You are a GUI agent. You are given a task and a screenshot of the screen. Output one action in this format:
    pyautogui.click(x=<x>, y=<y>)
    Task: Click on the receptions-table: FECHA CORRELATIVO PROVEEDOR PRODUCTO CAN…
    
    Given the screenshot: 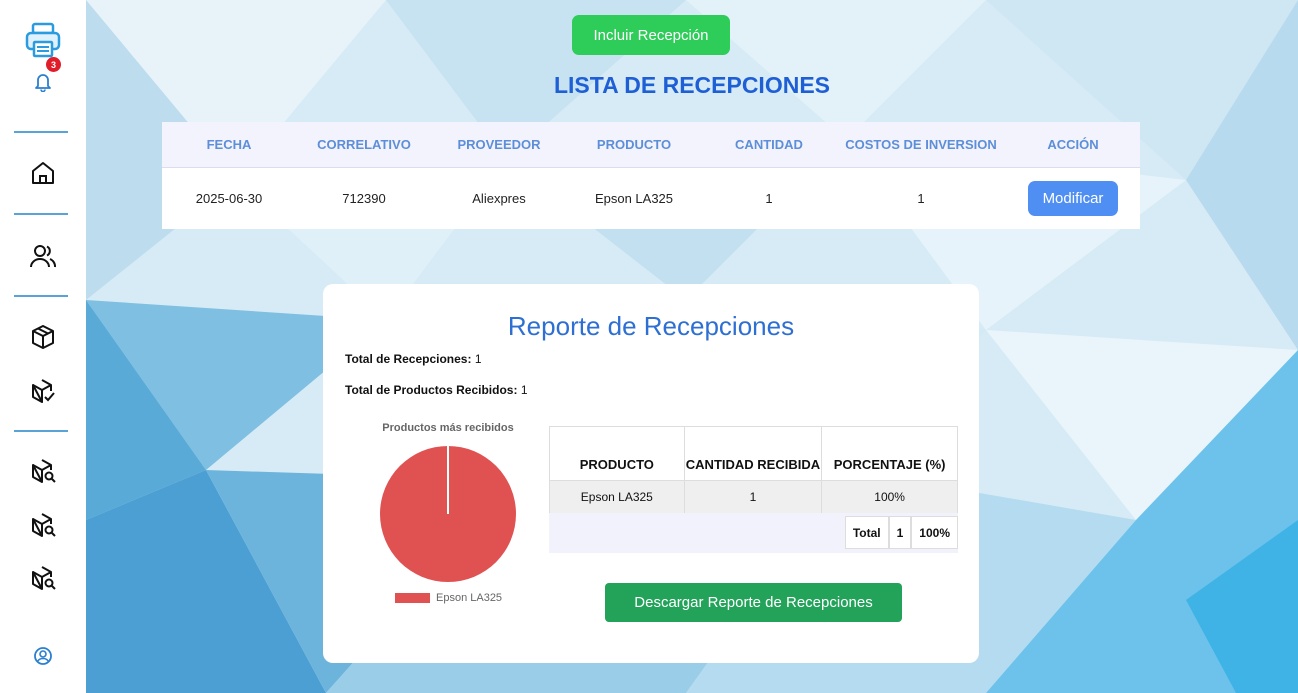 What is the action you would take?
    pyautogui.click(x=651, y=175)
    